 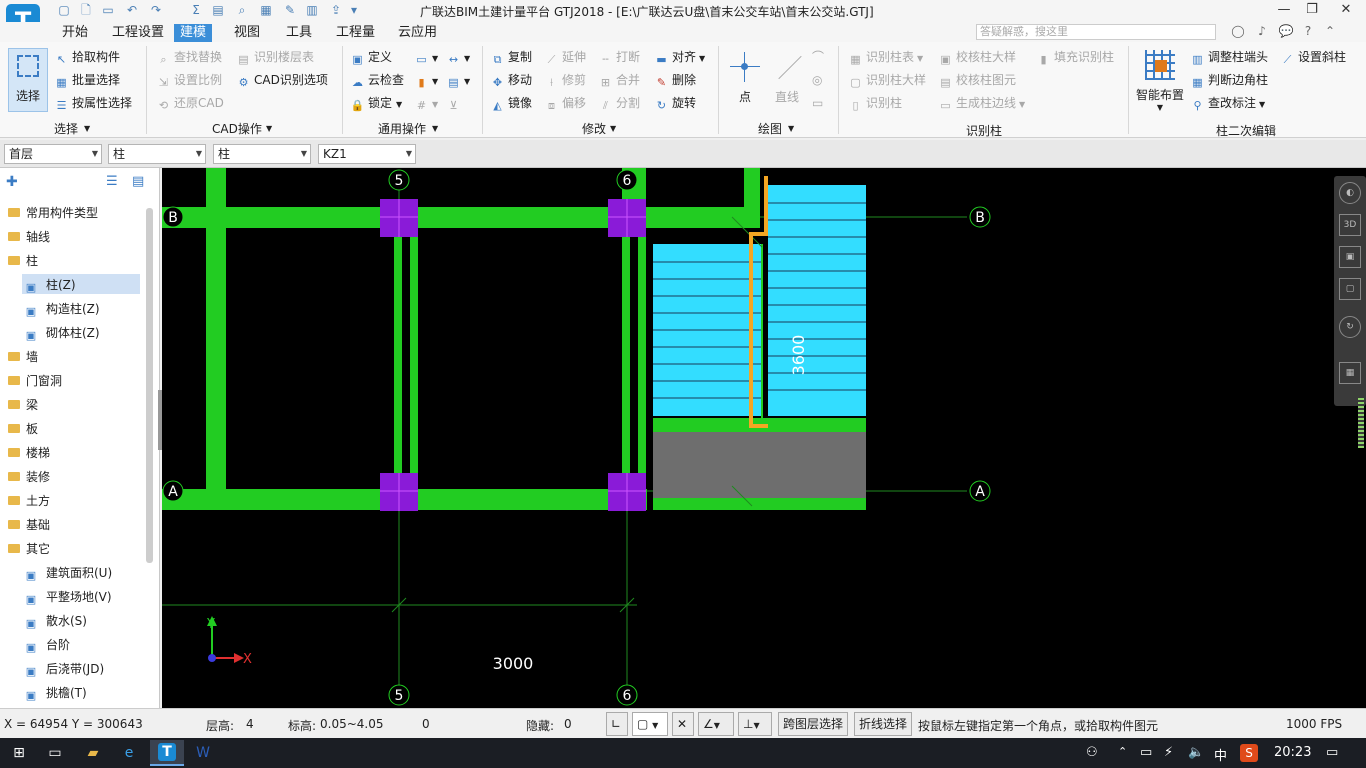 I want to click on copy-button: ⧉ 复制, so click(x=511, y=57).